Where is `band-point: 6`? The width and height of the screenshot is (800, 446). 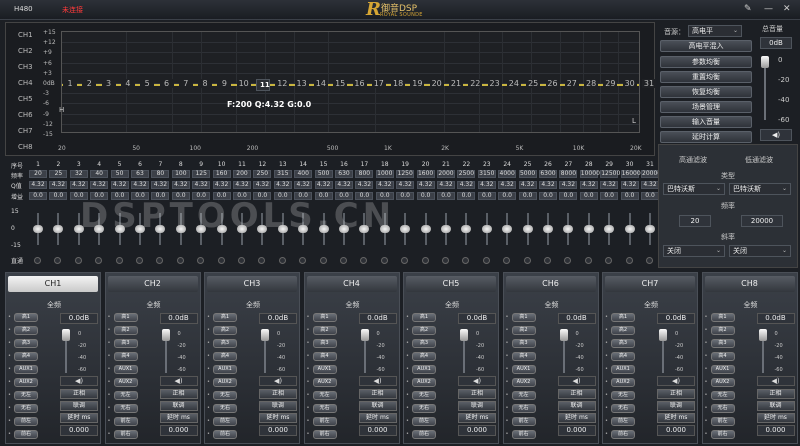 band-point: 6 is located at coordinates (166, 83).